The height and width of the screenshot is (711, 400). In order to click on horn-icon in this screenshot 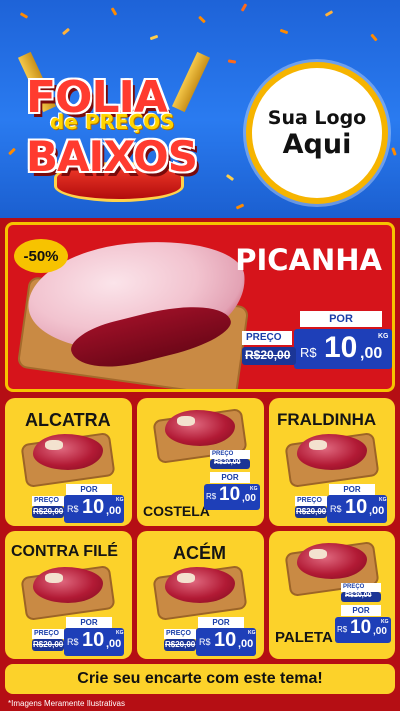, I will do `click(191, 82)`.